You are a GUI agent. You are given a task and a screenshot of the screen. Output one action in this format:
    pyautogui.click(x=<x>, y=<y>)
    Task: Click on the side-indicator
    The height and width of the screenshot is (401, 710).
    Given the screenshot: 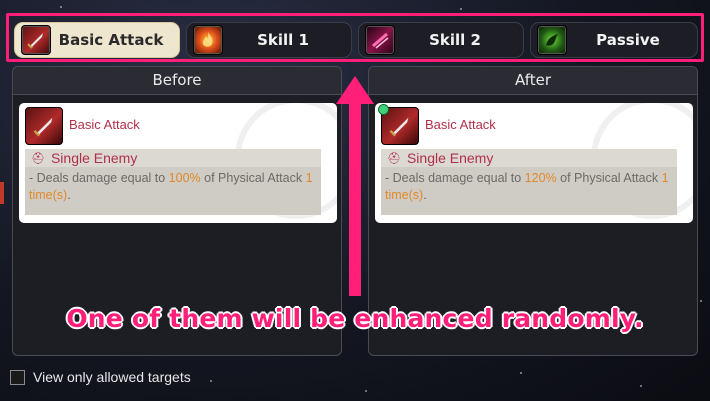 What is the action you would take?
    pyautogui.click(x=2, y=193)
    